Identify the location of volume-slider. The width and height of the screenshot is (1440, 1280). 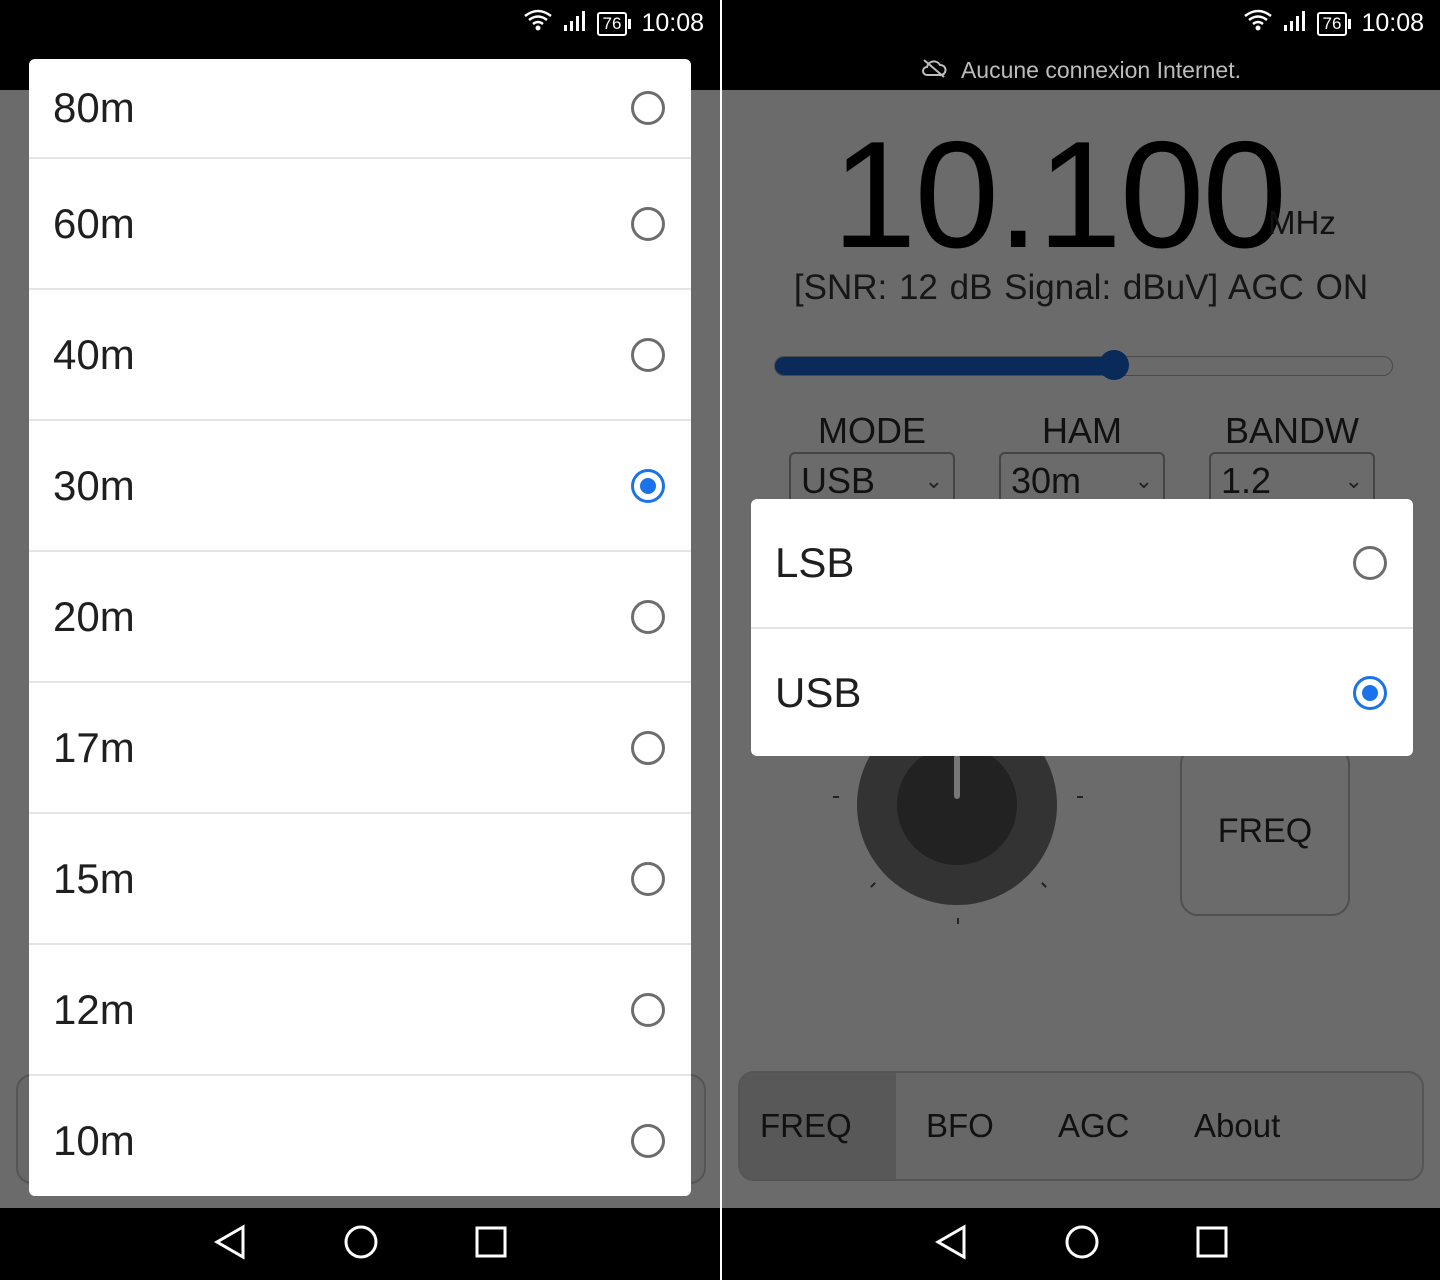
(1083, 365).